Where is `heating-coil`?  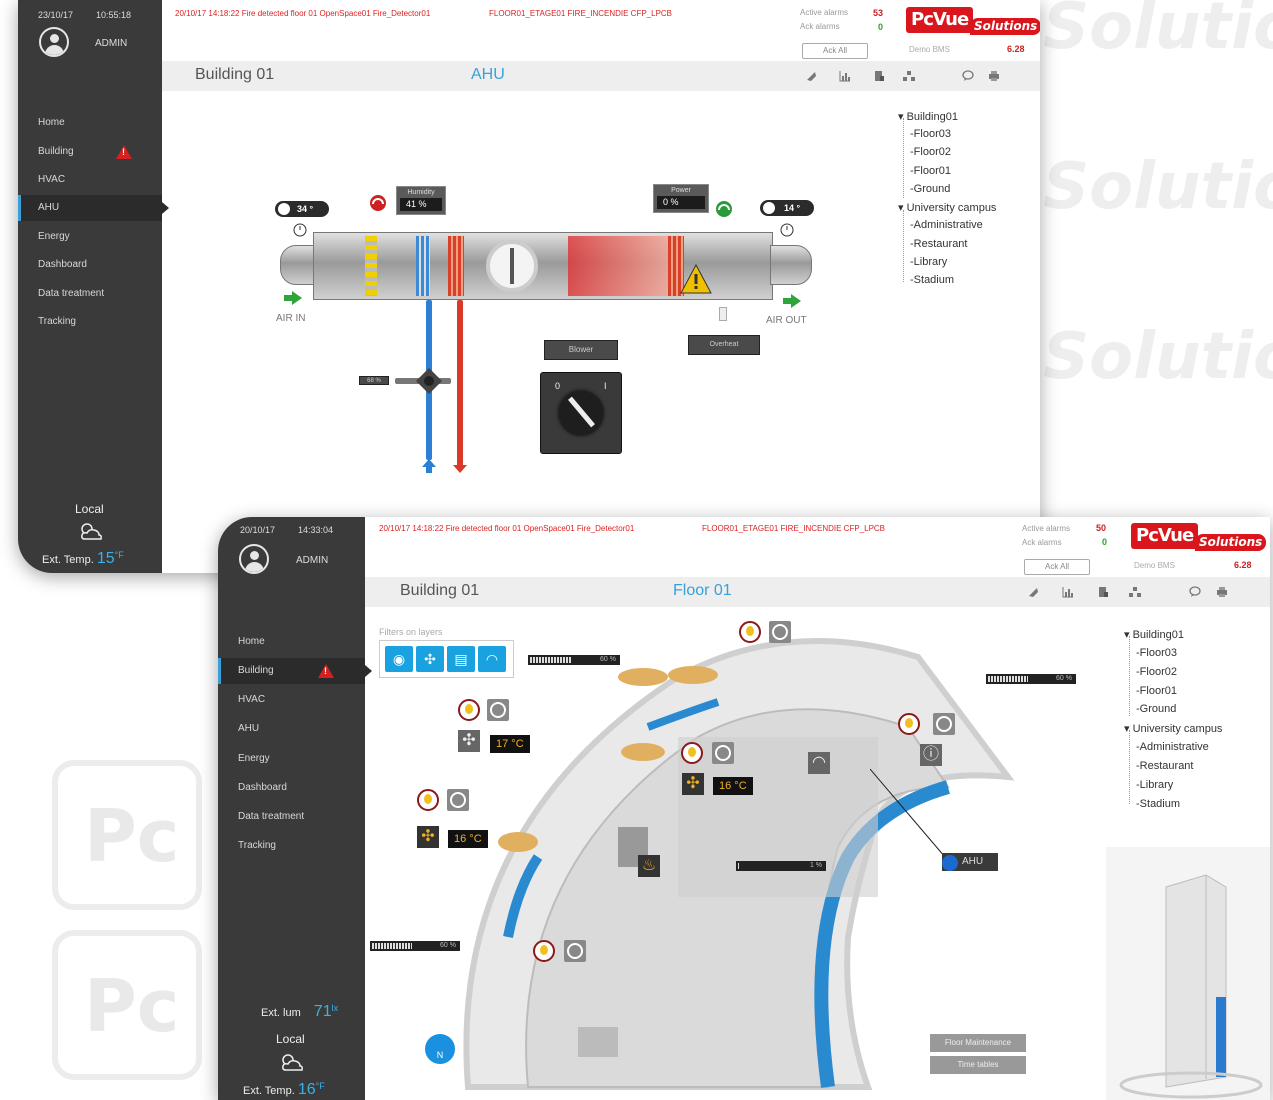
heating-coil is located at coordinates (456, 266).